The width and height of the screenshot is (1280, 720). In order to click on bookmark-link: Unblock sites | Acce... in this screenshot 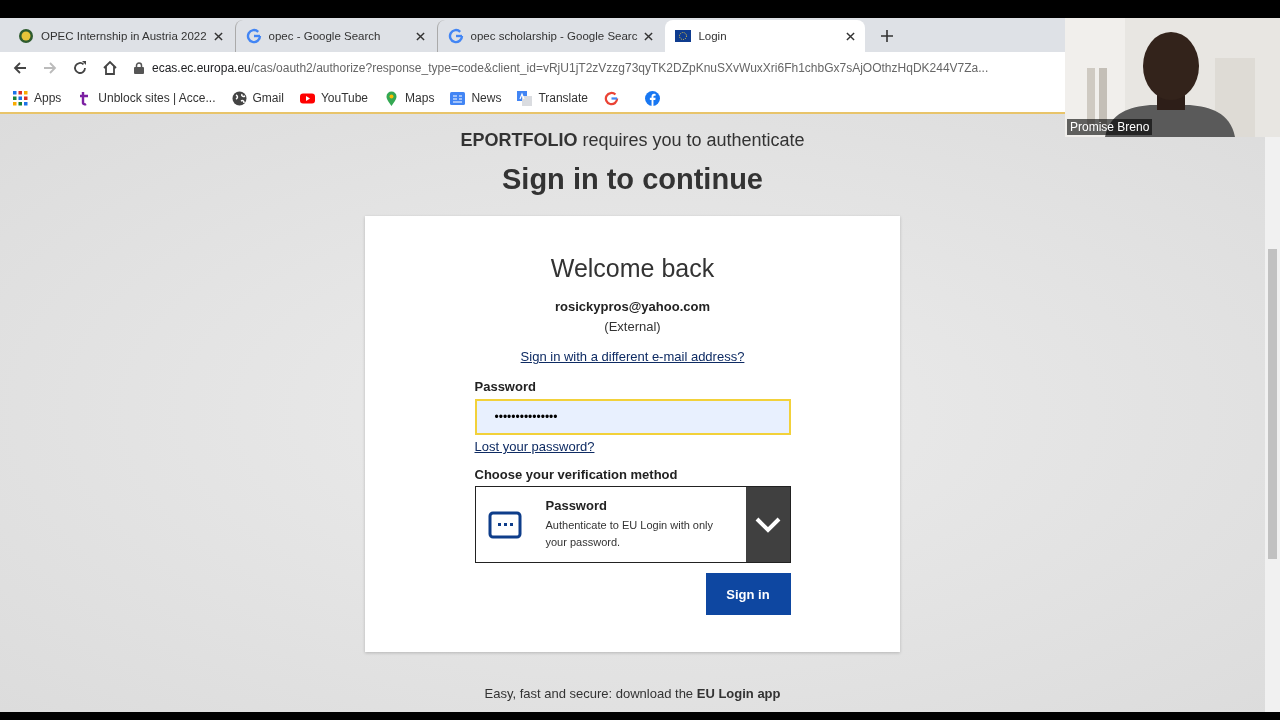, I will do `click(146, 98)`.